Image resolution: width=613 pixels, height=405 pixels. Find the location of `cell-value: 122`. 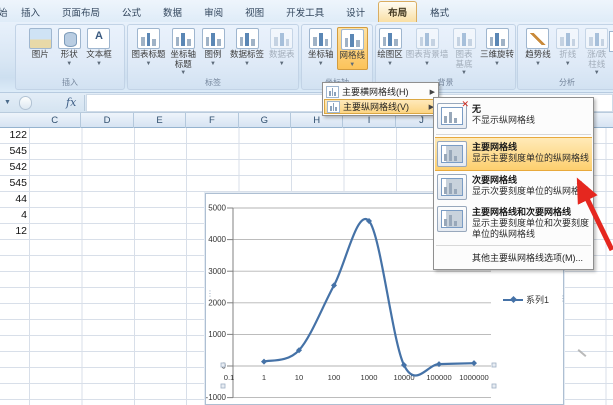

cell-value: 122 is located at coordinates (13, 136).